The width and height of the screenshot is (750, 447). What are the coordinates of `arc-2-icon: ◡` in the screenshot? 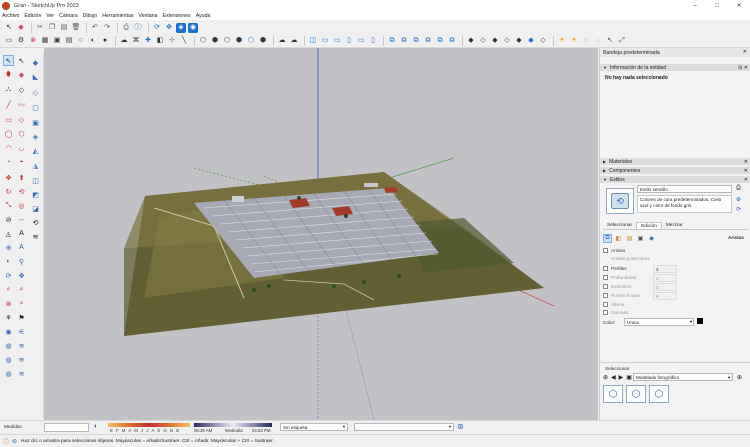 It's located at (21, 147).